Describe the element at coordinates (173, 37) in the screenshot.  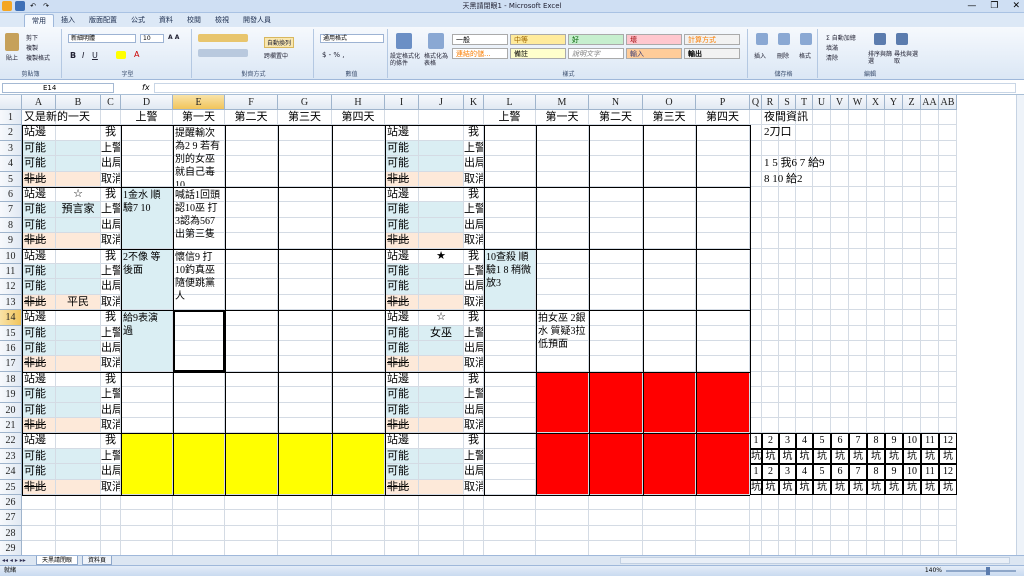
I see `grow-font-icon: A A` at that location.